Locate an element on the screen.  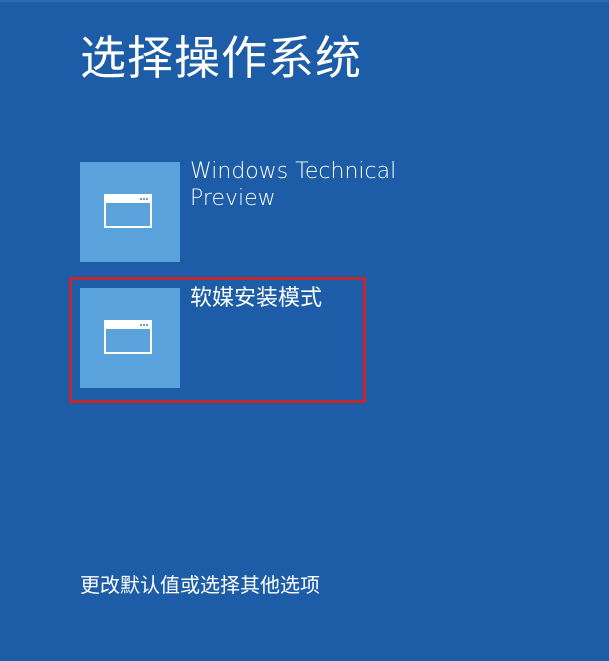
os-tile-ruanmei-install-mode is located at coordinates (130, 338).